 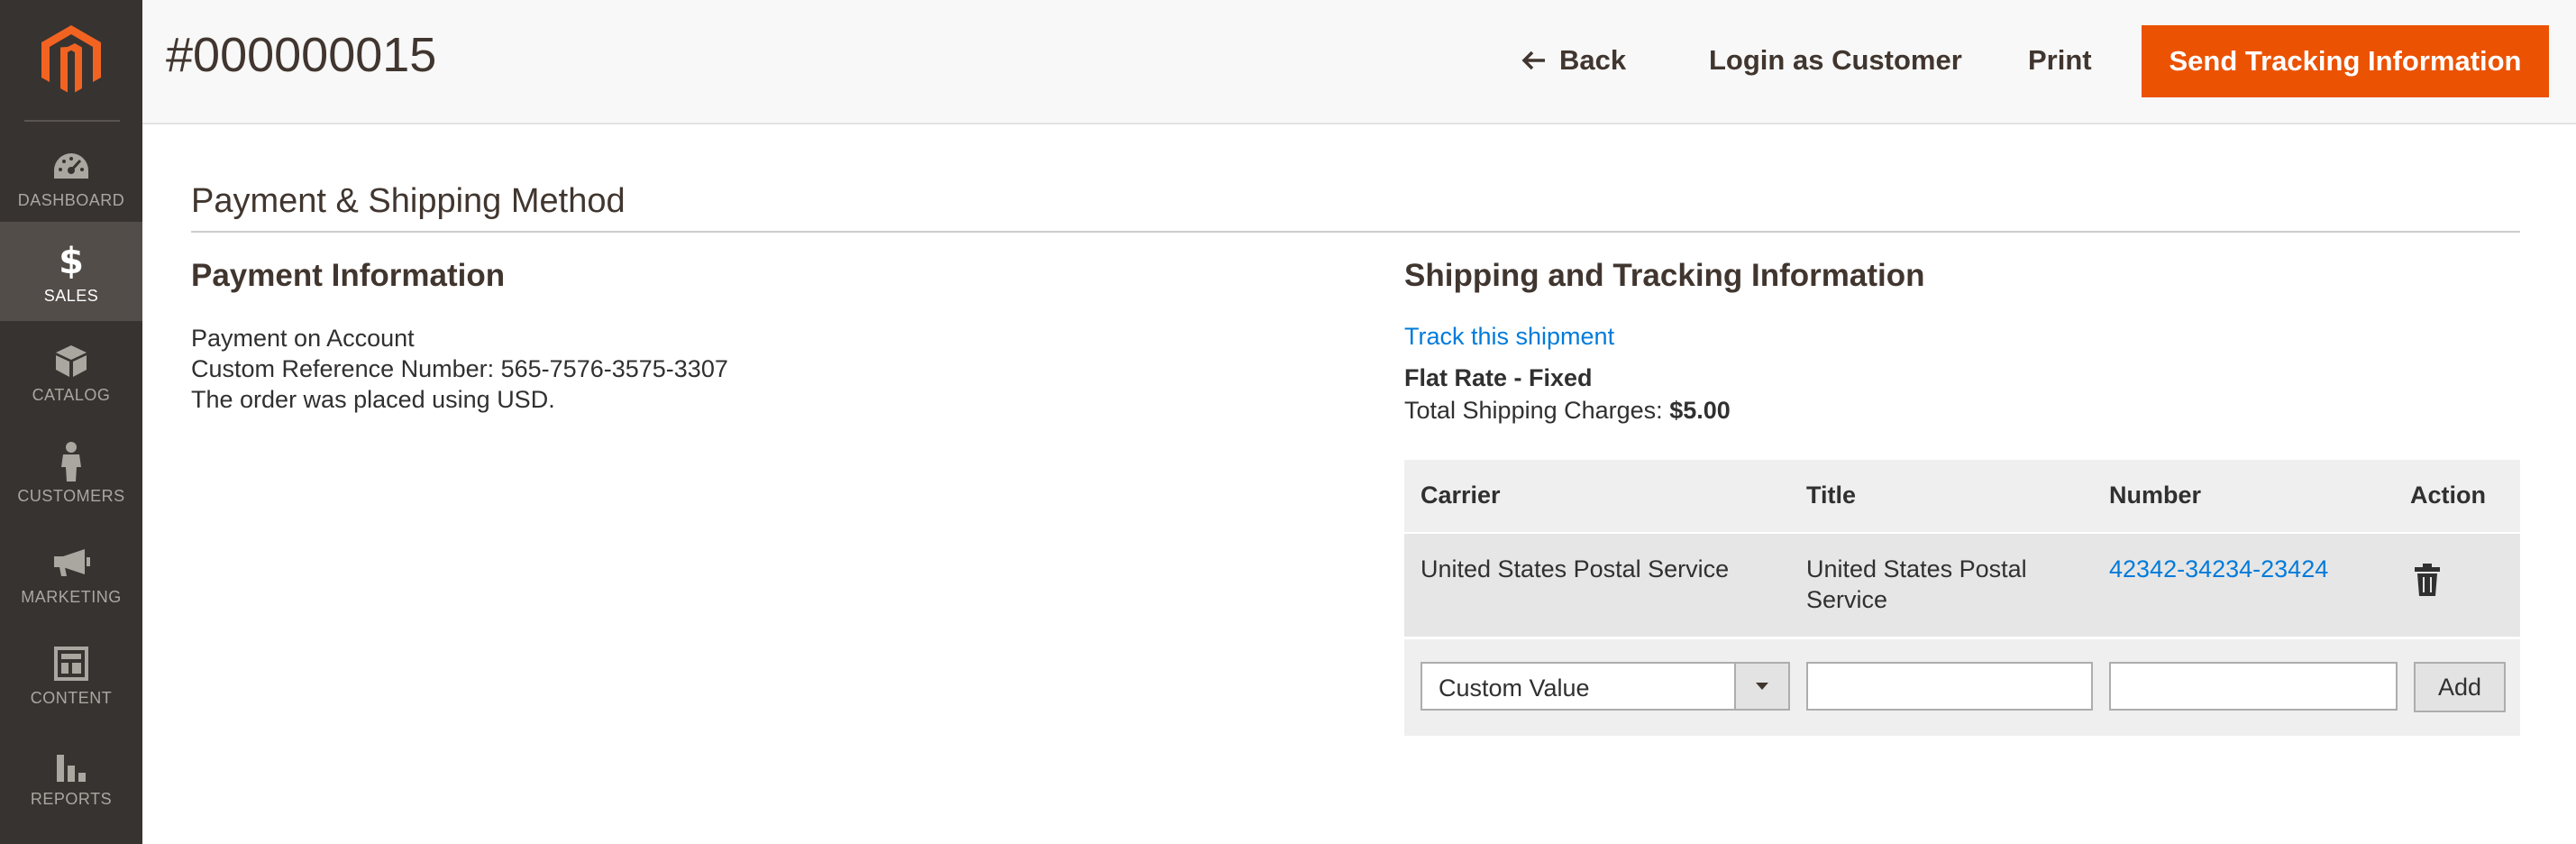 What do you see at coordinates (1537, 410) in the screenshot?
I see `shipping-charges-label: Total Shipping Charges:` at bounding box center [1537, 410].